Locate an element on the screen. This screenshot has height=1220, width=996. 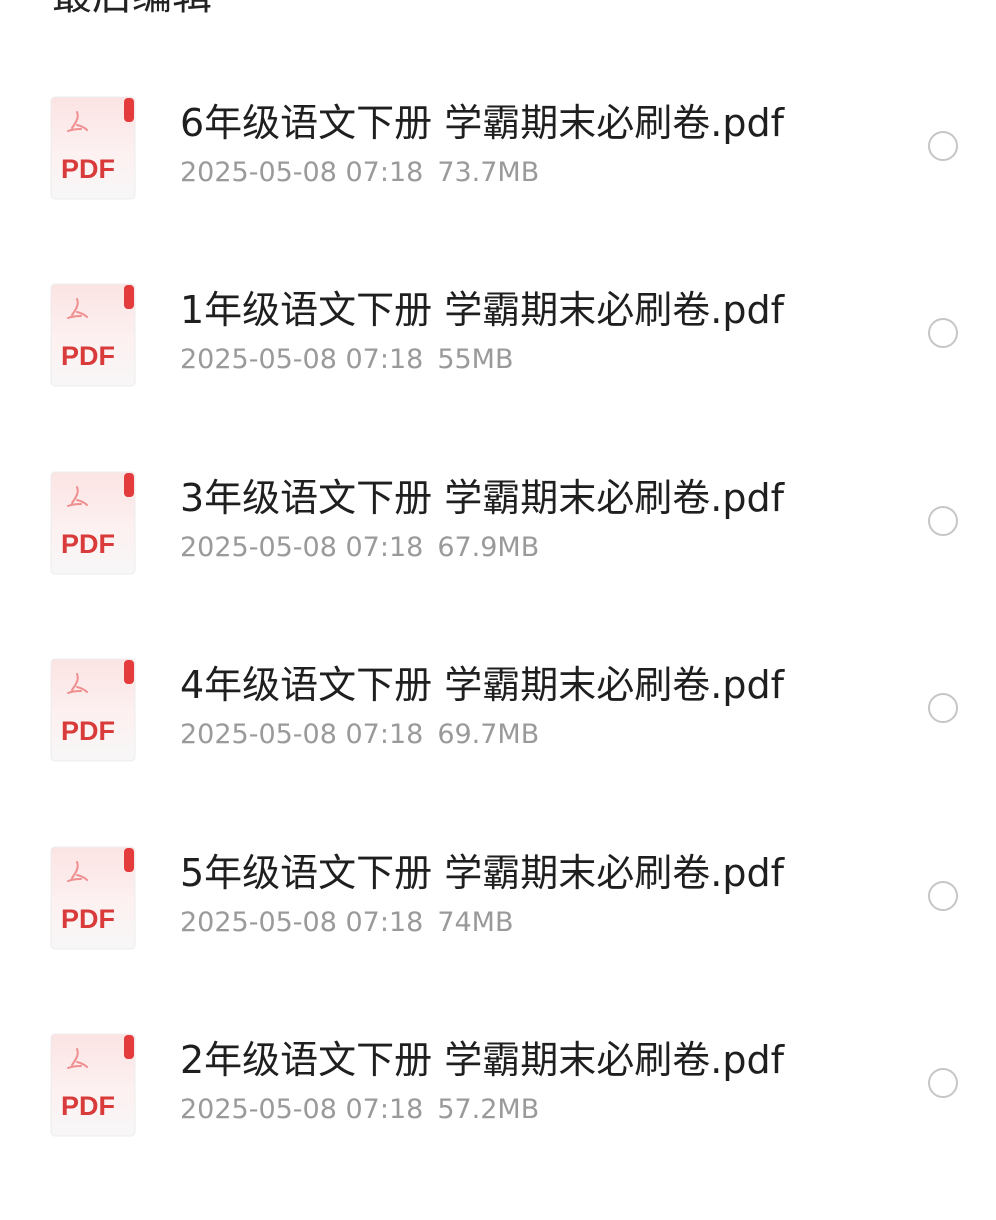
file-meta: 2025-05-08 07:18 69.7MB is located at coordinates (359, 735).